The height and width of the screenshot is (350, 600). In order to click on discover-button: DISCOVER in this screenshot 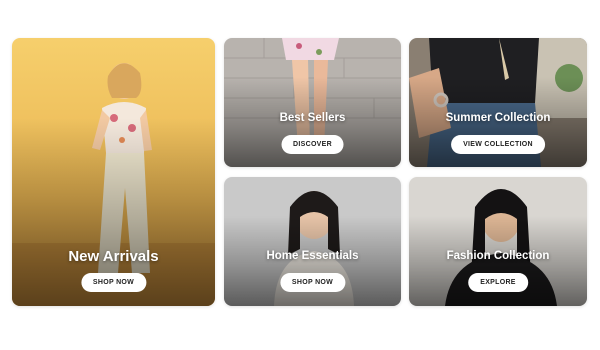, I will do `click(312, 144)`.